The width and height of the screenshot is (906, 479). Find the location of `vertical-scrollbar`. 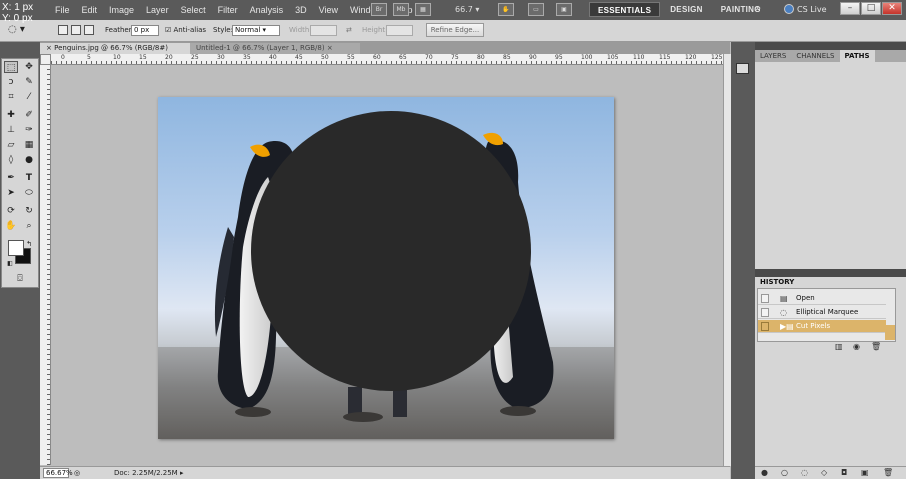

vertical-scrollbar is located at coordinates (727, 260).